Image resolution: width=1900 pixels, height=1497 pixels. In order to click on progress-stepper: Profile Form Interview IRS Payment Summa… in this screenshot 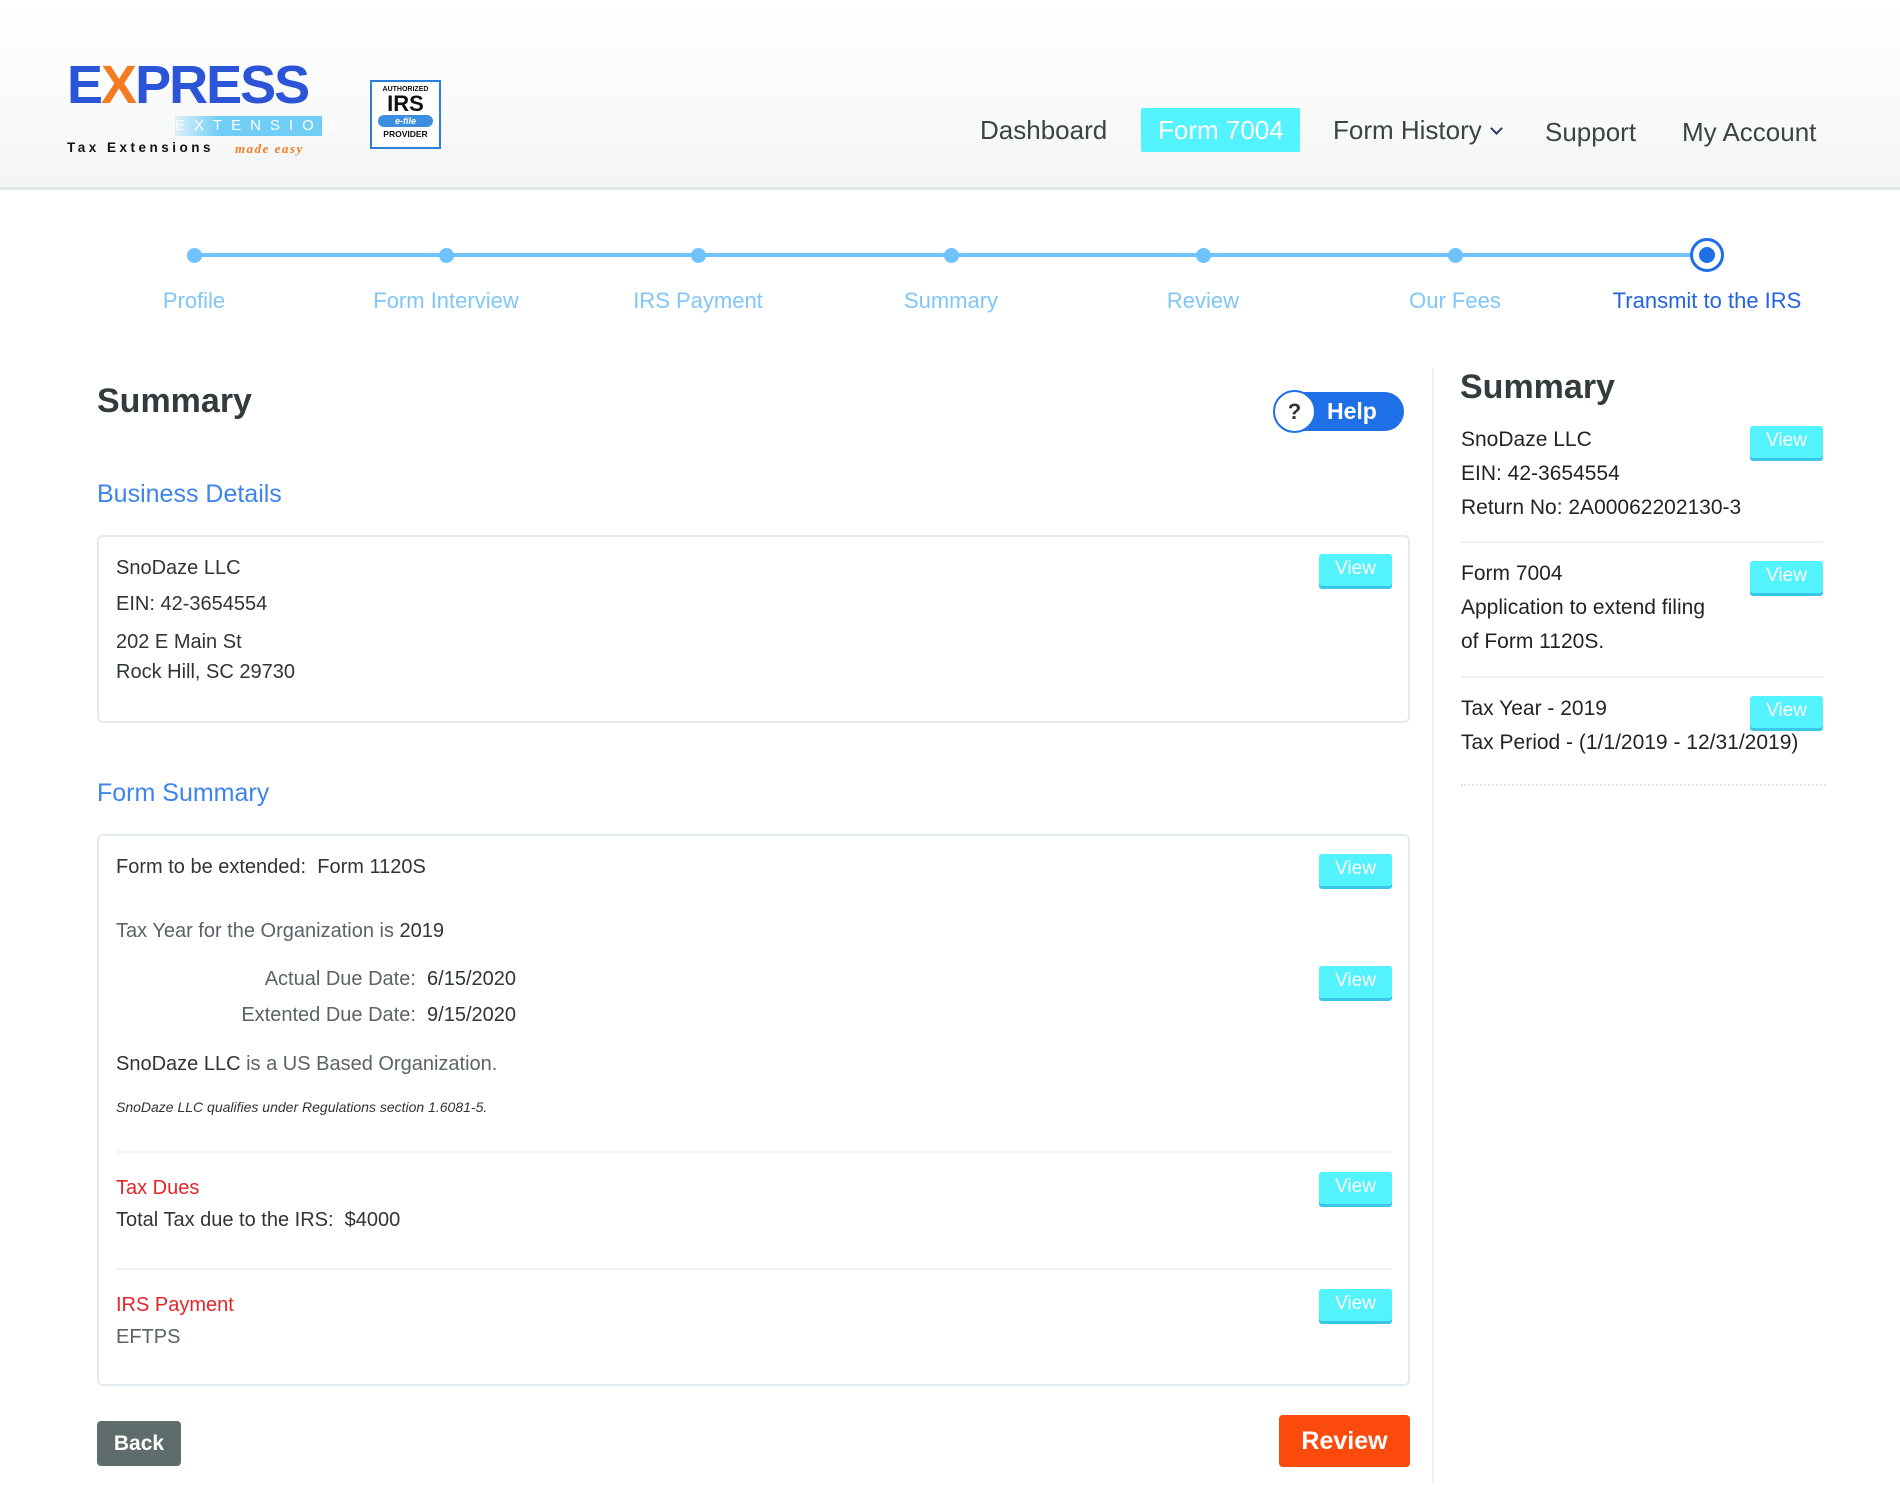, I will do `click(950, 280)`.